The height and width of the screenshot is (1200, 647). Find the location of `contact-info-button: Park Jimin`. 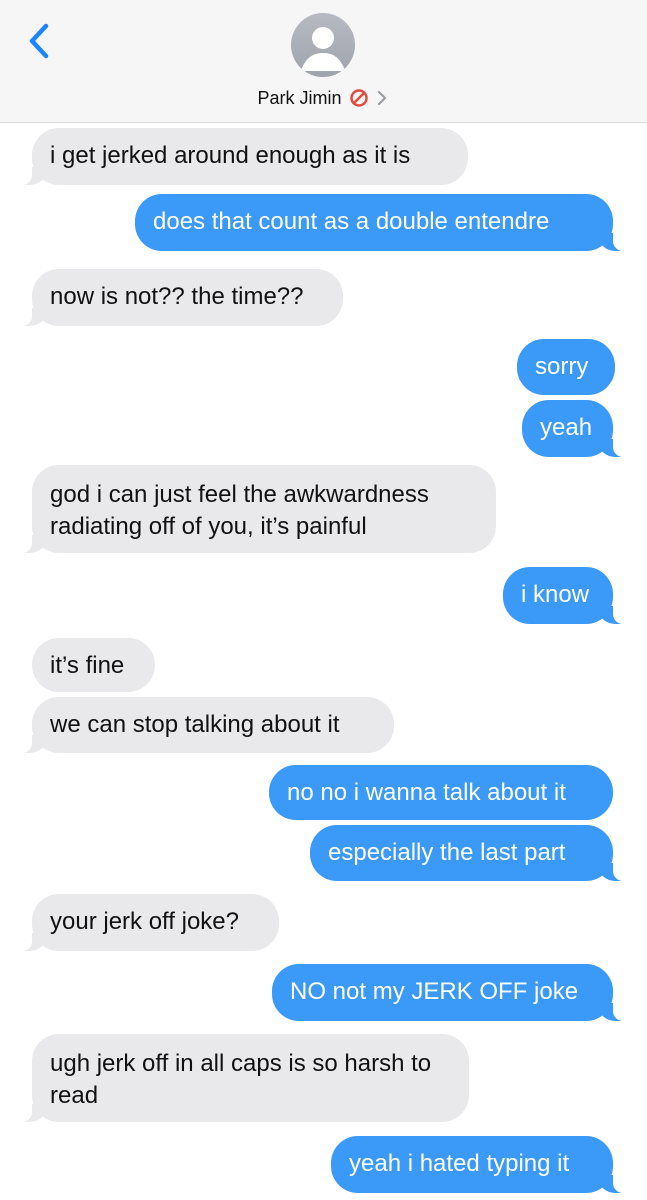

contact-info-button: Park Jimin is located at coordinates (323, 98).